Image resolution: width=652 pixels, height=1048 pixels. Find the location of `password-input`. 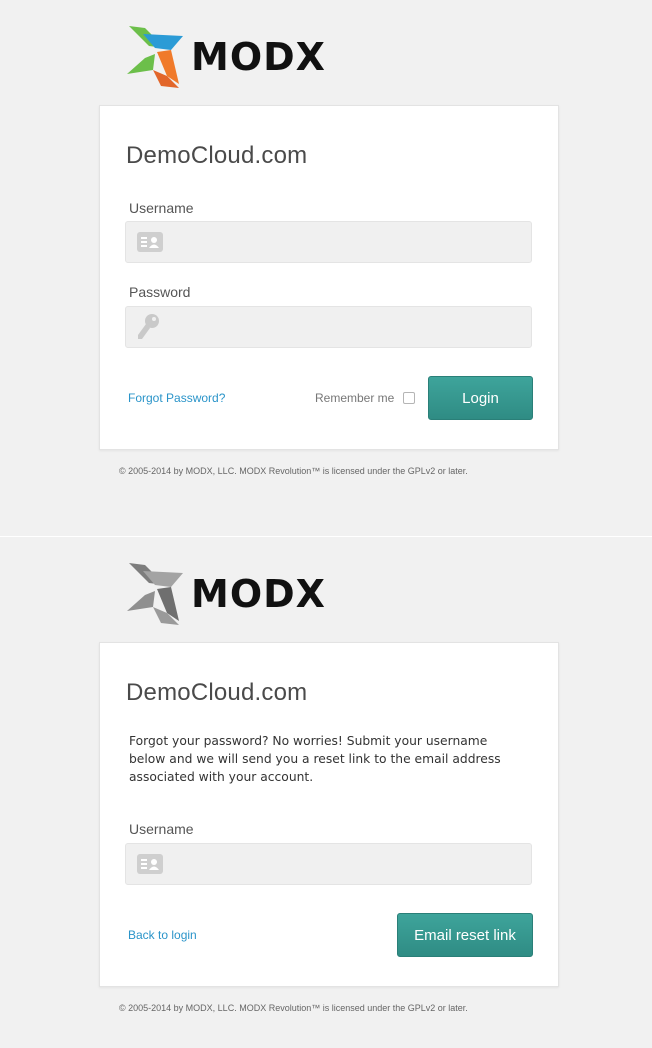

password-input is located at coordinates (351, 327).